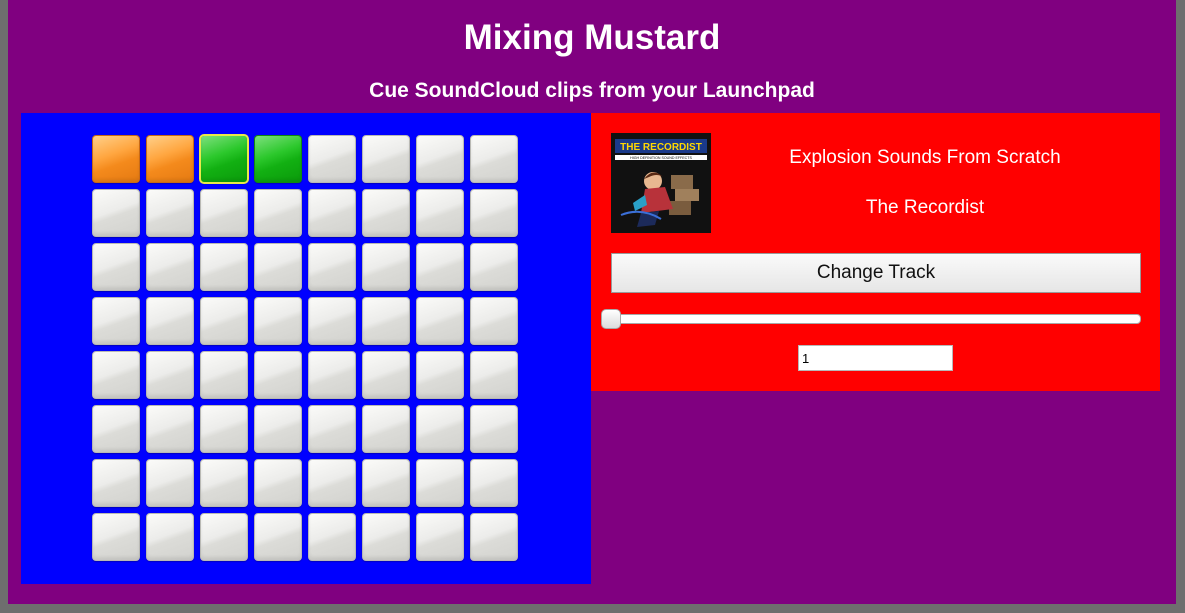  What do you see at coordinates (872, 319) in the screenshot?
I see `playback-slider` at bounding box center [872, 319].